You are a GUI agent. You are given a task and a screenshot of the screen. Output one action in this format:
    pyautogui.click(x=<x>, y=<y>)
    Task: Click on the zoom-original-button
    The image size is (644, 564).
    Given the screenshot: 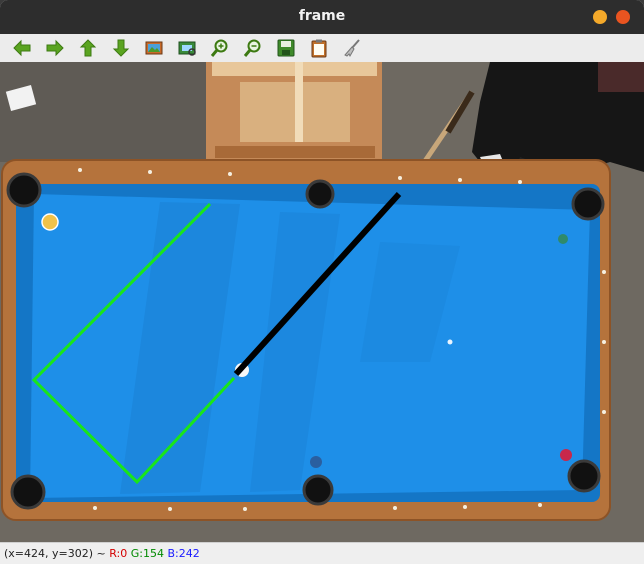 What is the action you would take?
    pyautogui.click(x=154, y=48)
    